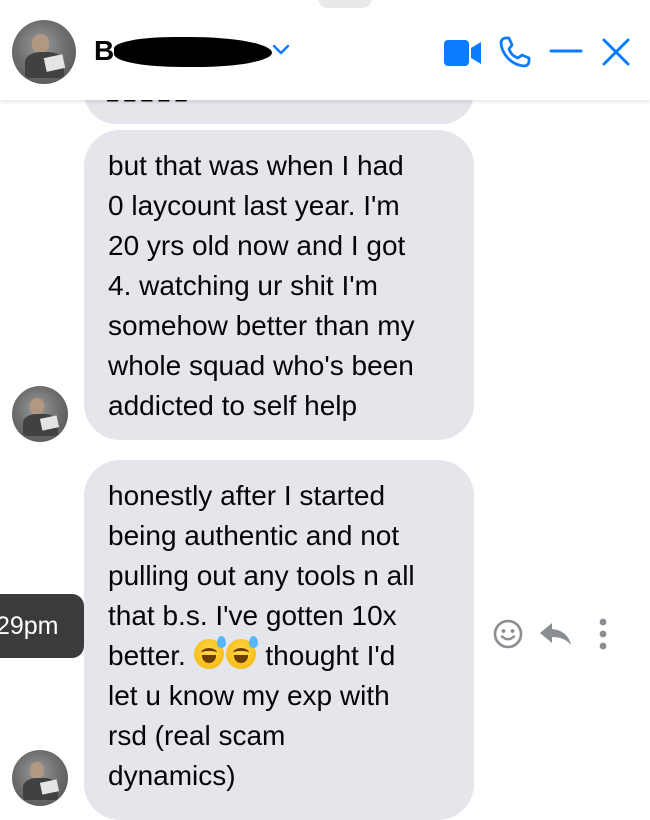  What do you see at coordinates (247, 495) in the screenshot?
I see `message-line: honestly after I started` at bounding box center [247, 495].